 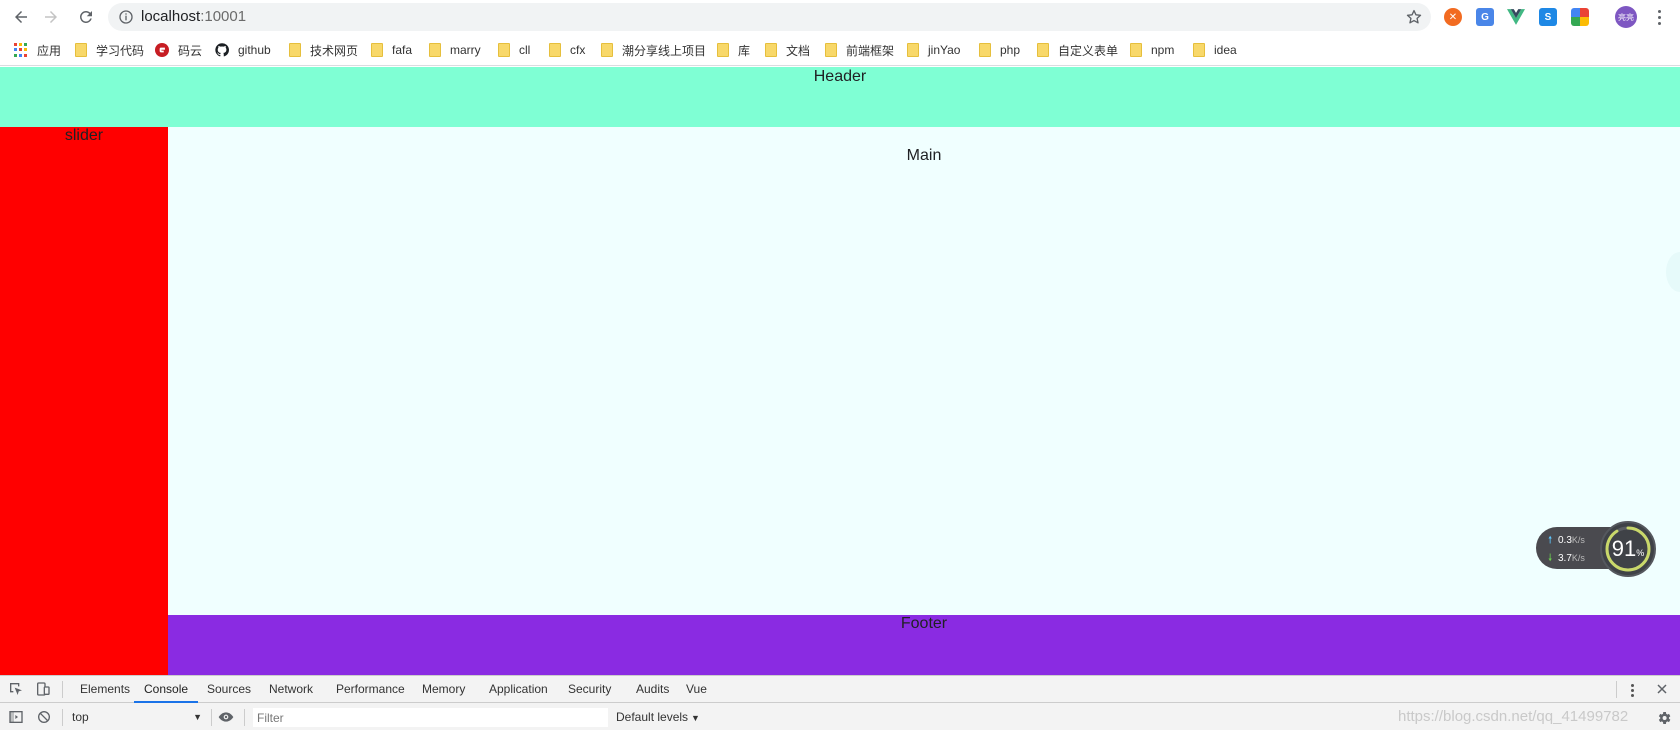 What do you see at coordinates (126, 17) in the screenshot?
I see `info-icon` at bounding box center [126, 17].